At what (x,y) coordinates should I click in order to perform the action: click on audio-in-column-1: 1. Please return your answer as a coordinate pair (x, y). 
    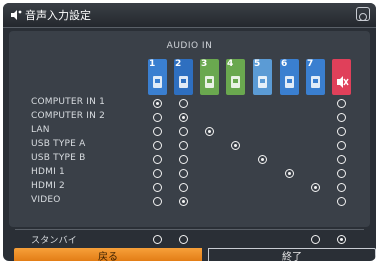
    Looking at the image, I should click on (157, 77).